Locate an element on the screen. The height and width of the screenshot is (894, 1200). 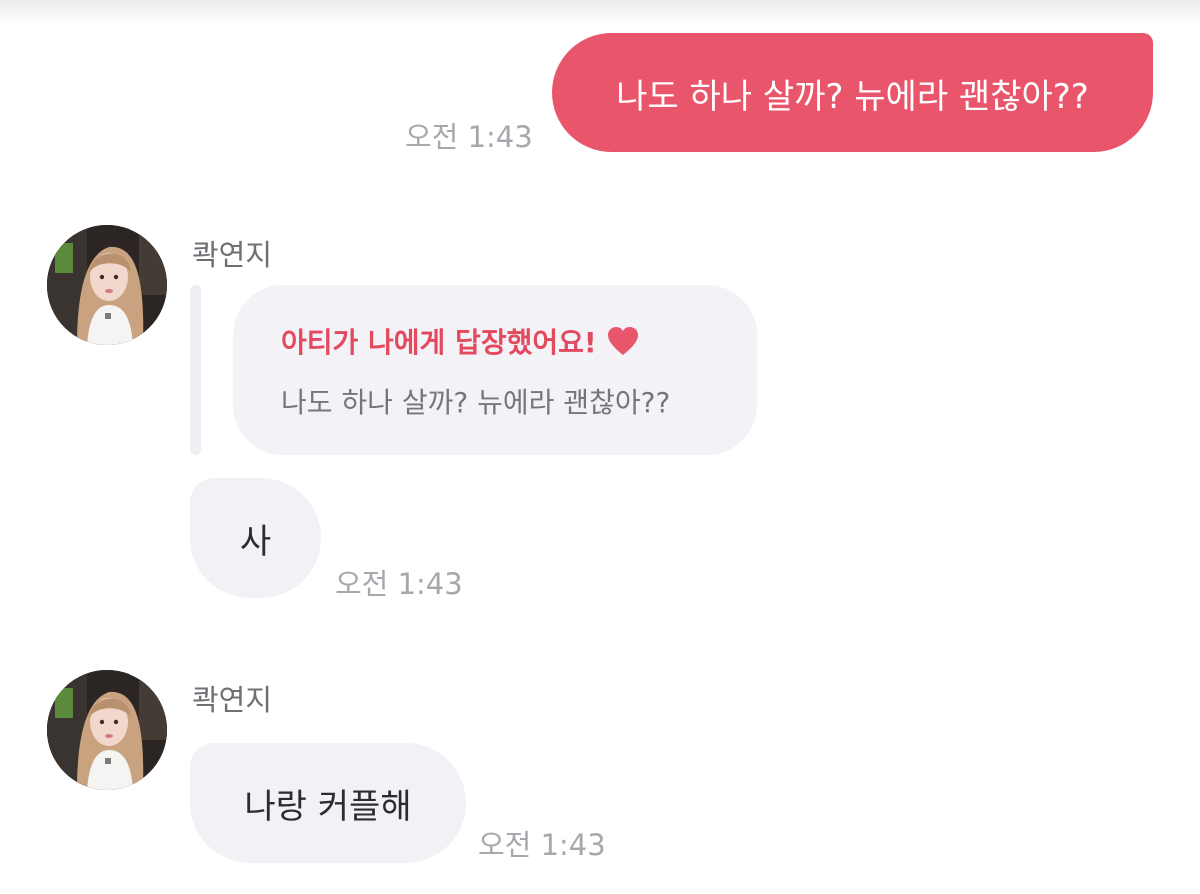
incoming-message-bubble: 나랑 커플해 is located at coordinates (328, 803).